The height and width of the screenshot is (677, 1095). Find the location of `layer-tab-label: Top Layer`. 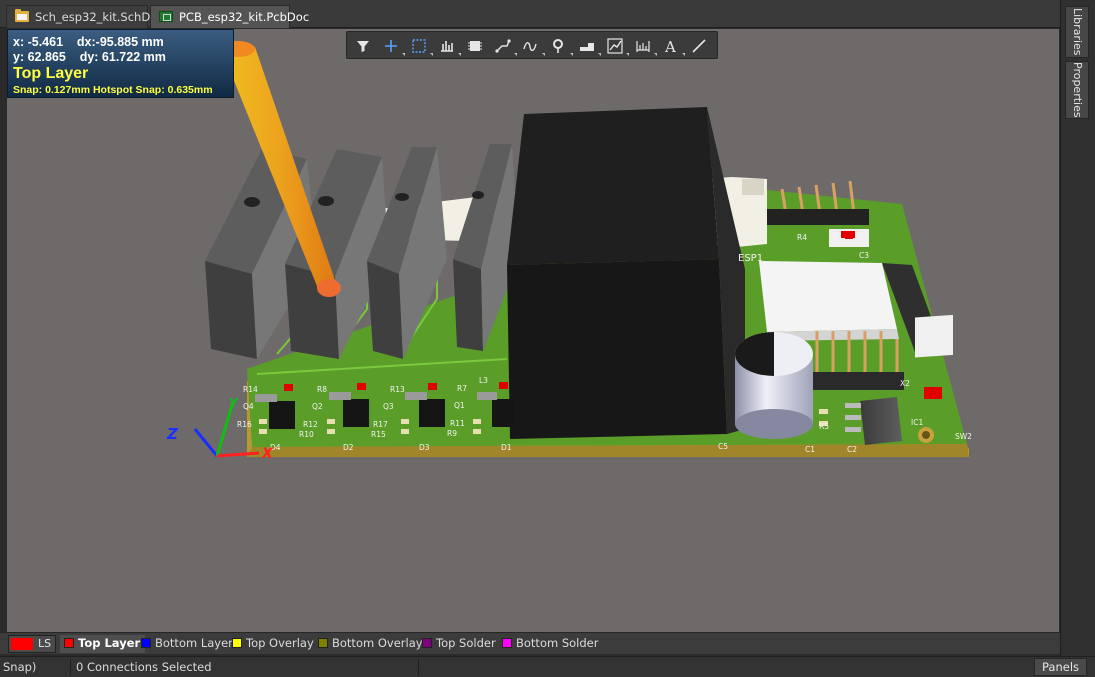

layer-tab-label: Top Layer is located at coordinates (109, 643).